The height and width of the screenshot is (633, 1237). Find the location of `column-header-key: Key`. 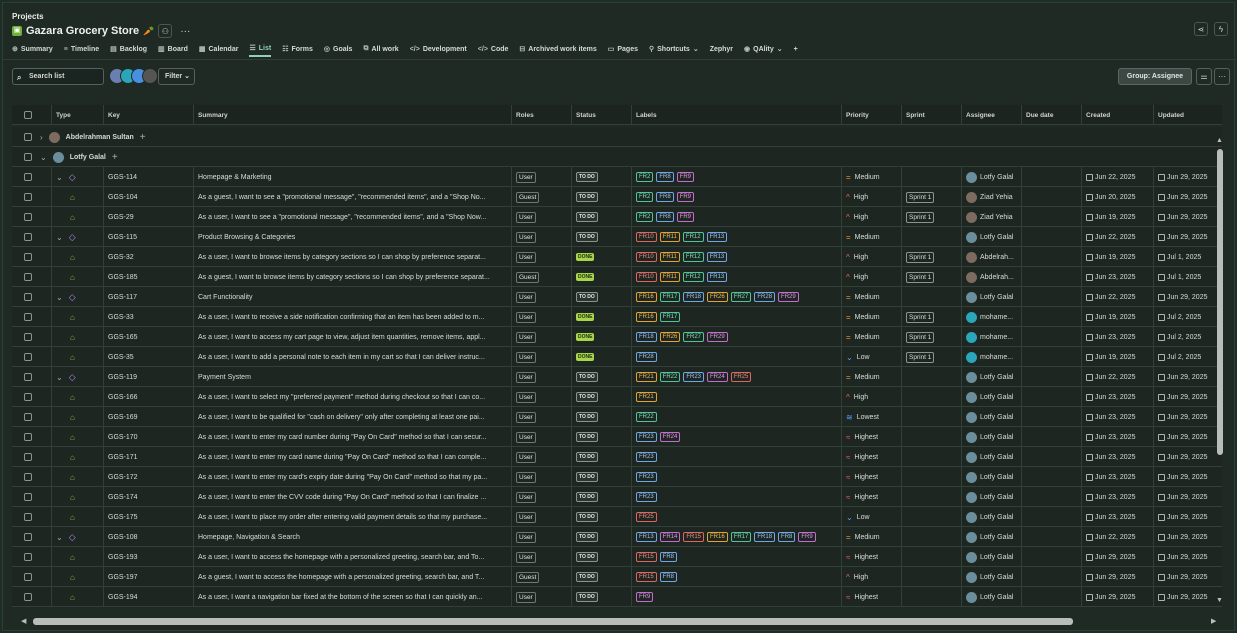

column-header-key: Key is located at coordinates (149, 115).